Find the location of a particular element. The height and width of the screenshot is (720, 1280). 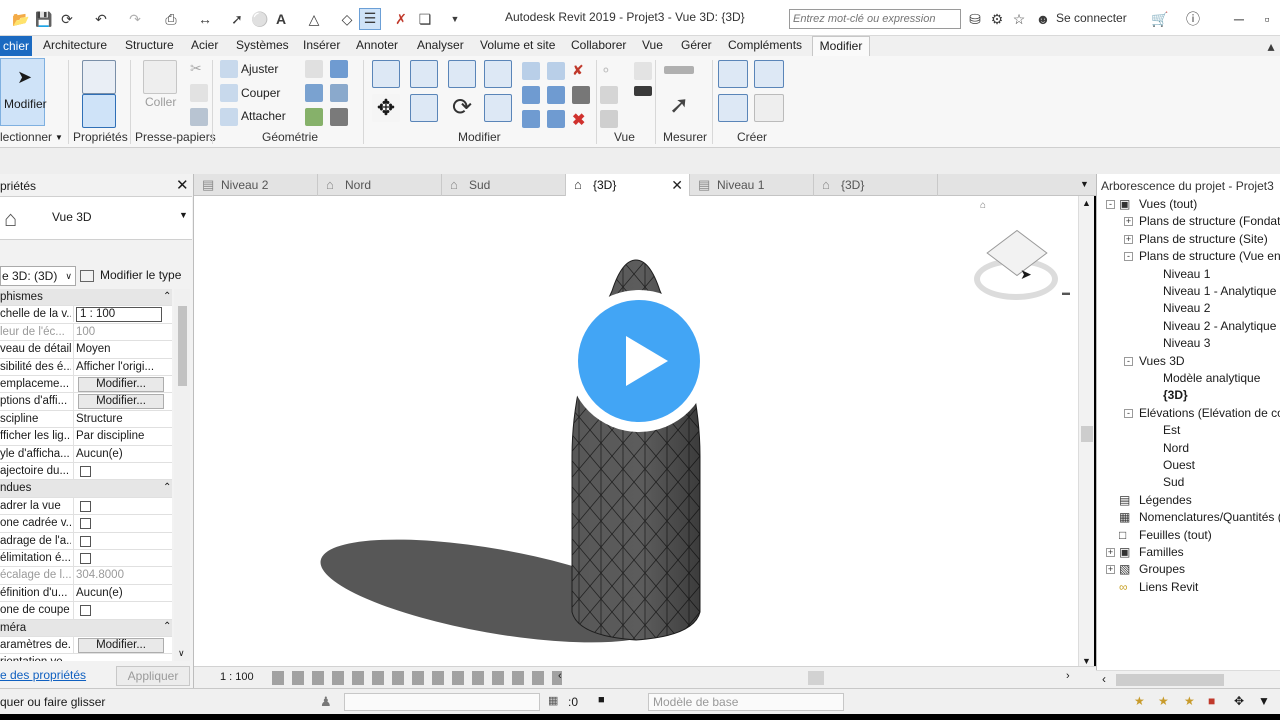

scale-icon is located at coordinates (531, 71).